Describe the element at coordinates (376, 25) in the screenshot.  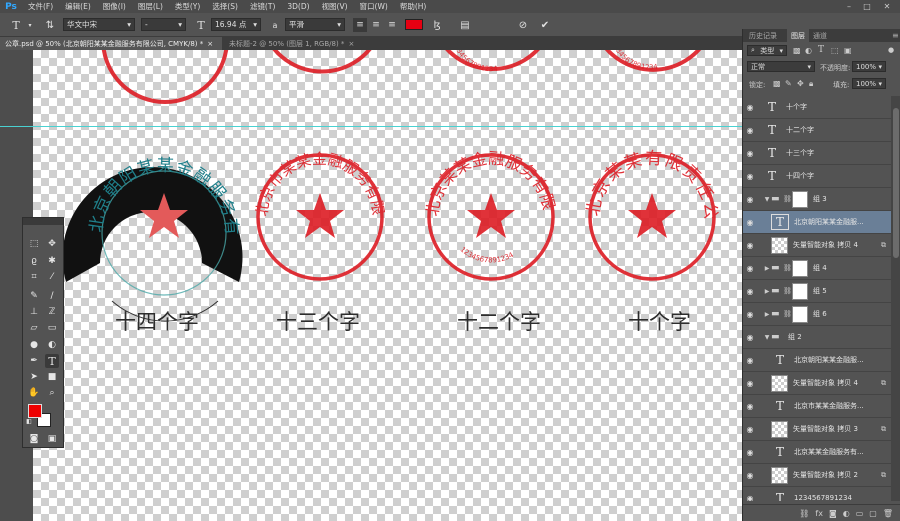
I see `align-center-icon: ≡` at that location.